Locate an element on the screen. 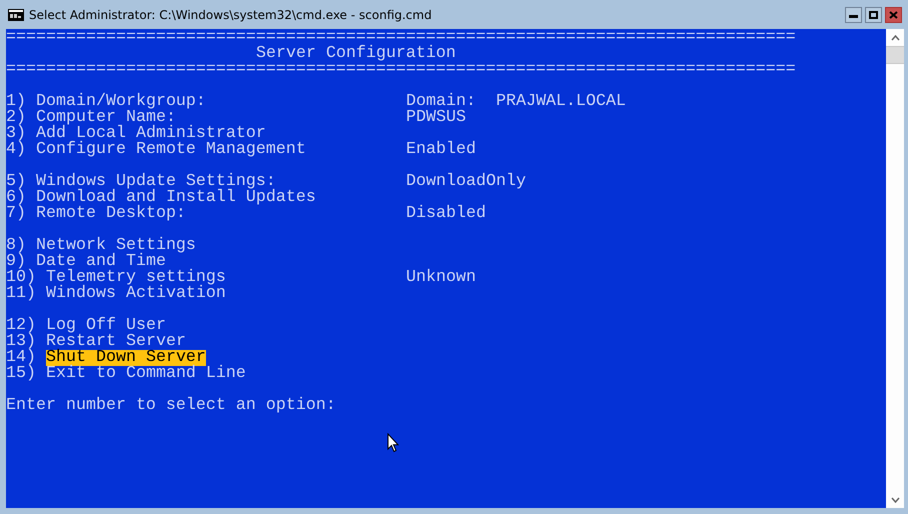 The height and width of the screenshot is (514, 908). setting-value: Domain: PRAJWAL.LOCAL is located at coordinates (516, 102).